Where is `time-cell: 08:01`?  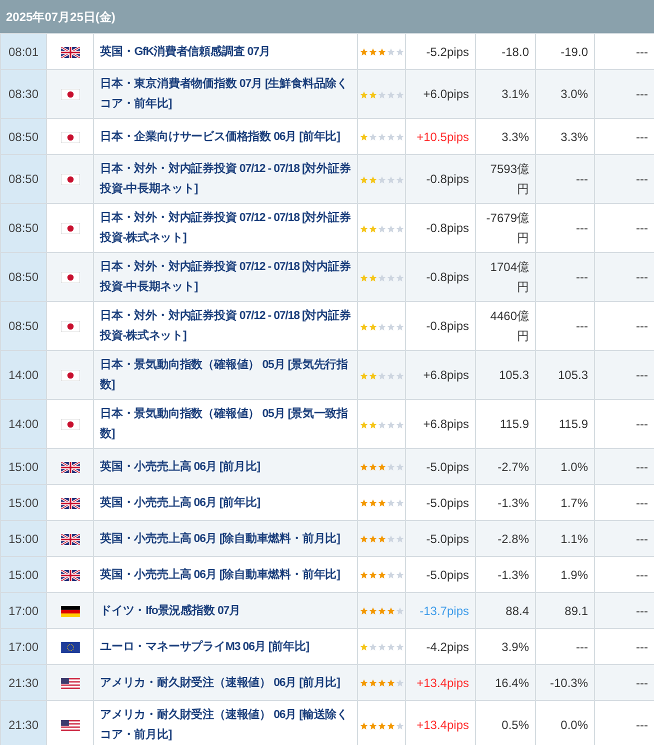
time-cell: 08:01 is located at coordinates (23, 52).